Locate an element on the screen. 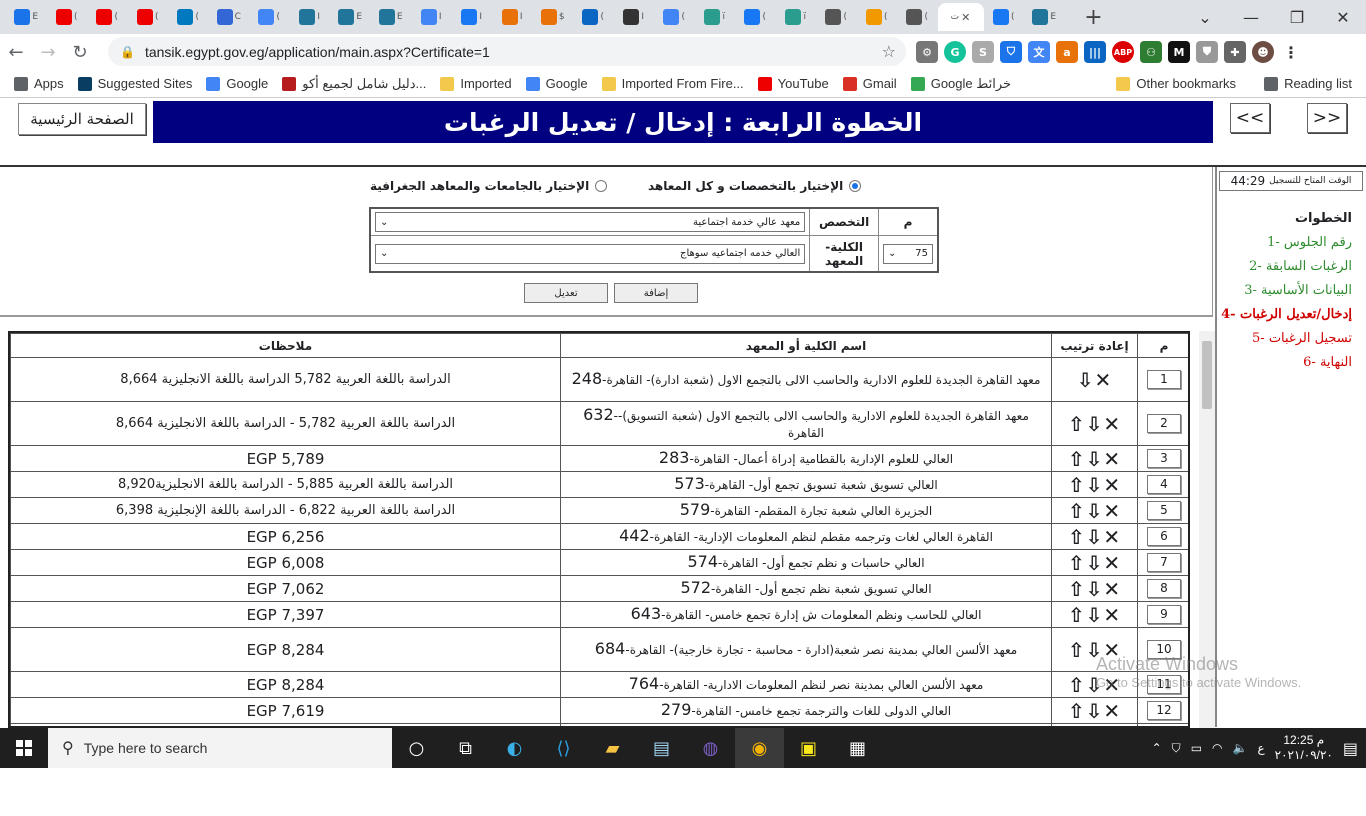 The height and width of the screenshot is (816, 1366). reading-list: Reading list is located at coordinates (1308, 83).